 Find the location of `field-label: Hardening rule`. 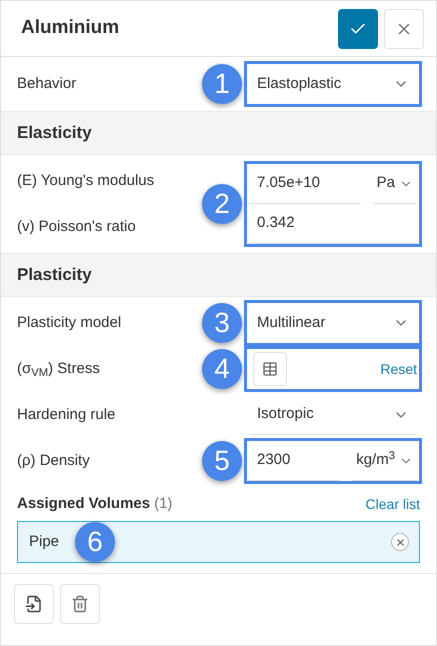

field-label: Hardening rule is located at coordinates (66, 414).